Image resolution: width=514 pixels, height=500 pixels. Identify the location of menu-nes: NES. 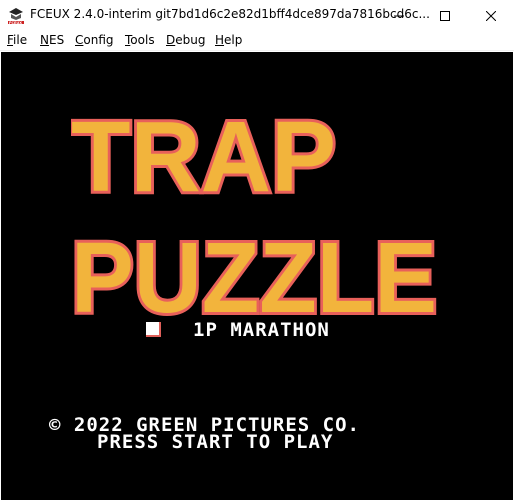
(52, 40).